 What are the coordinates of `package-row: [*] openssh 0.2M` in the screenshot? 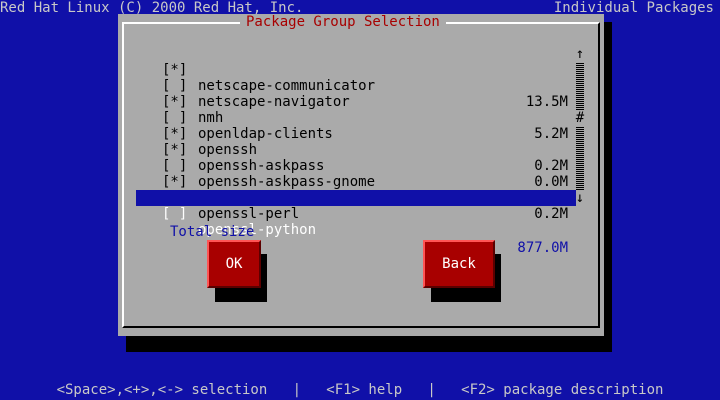 It's located at (356, 142).